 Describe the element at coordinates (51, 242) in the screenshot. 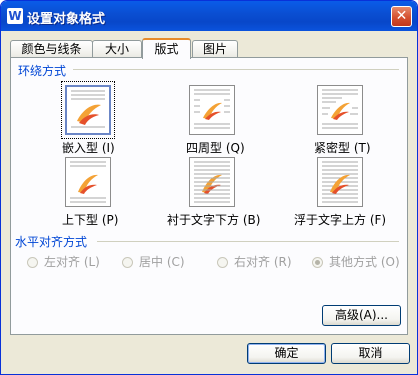

I see `horizontal-alignment-title: 水平对齐方式` at that location.